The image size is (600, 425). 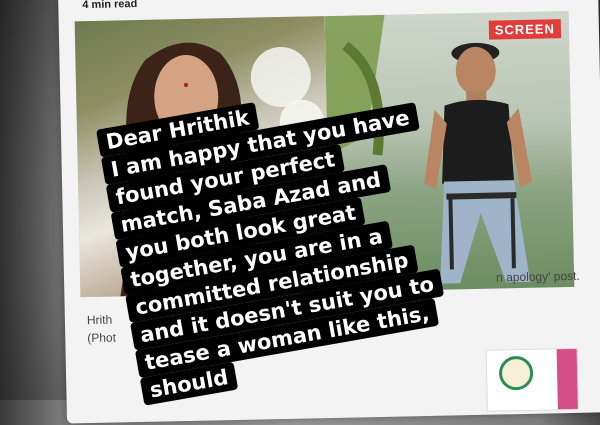 I want to click on photo-caption: Hrith (Phot, so click(x=101, y=329).